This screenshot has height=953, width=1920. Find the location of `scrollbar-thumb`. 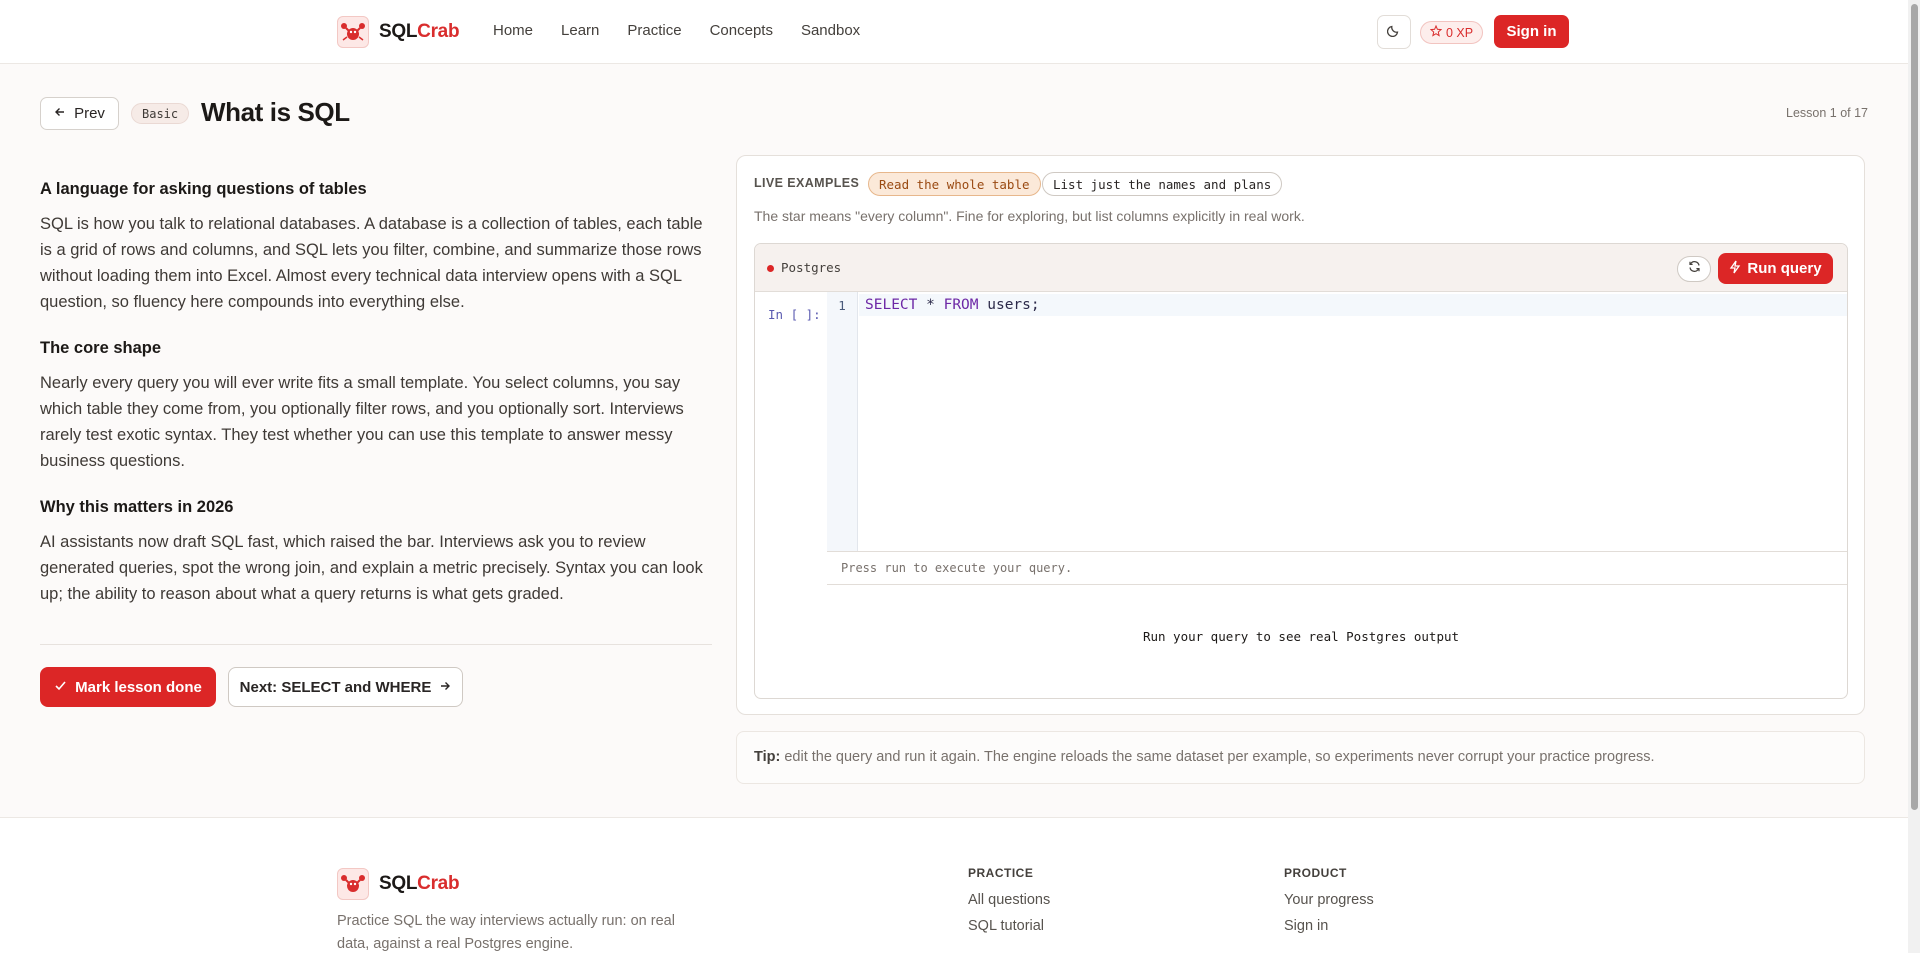

scrollbar-thumb is located at coordinates (1914, 407).